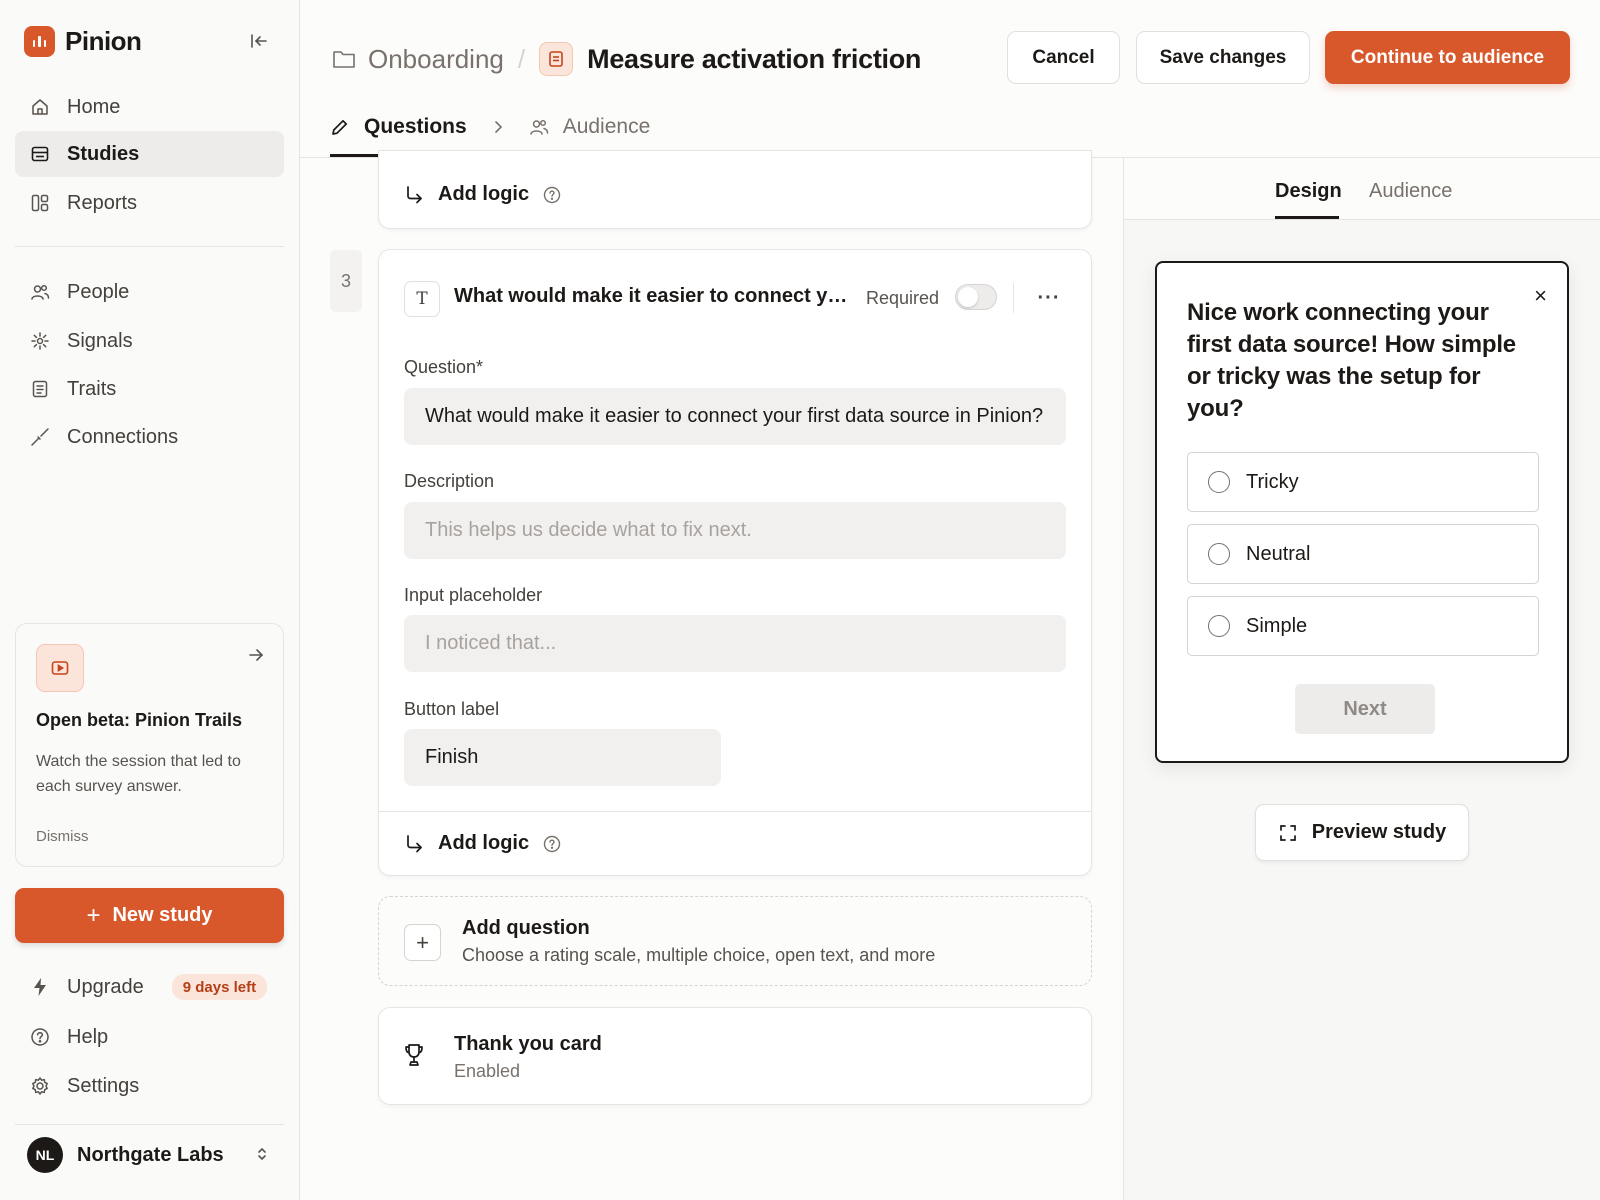 The image size is (1600, 1200). Describe the element at coordinates (449, 481) in the screenshot. I see `description-field-label: Description` at that location.